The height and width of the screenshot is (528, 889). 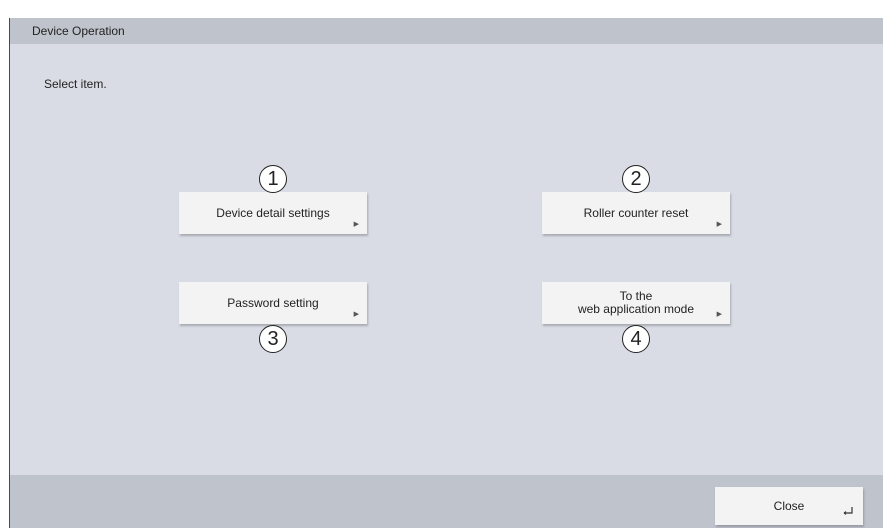 I want to click on web-application-mode-label: To the web application mode, so click(x=636, y=302).